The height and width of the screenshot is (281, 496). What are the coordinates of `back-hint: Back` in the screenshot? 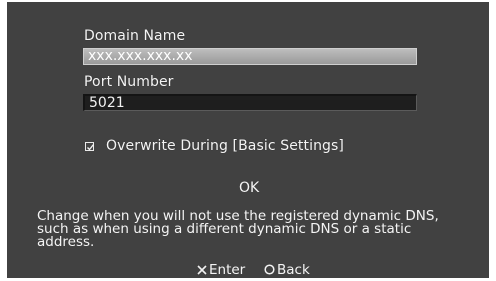 It's located at (287, 270).